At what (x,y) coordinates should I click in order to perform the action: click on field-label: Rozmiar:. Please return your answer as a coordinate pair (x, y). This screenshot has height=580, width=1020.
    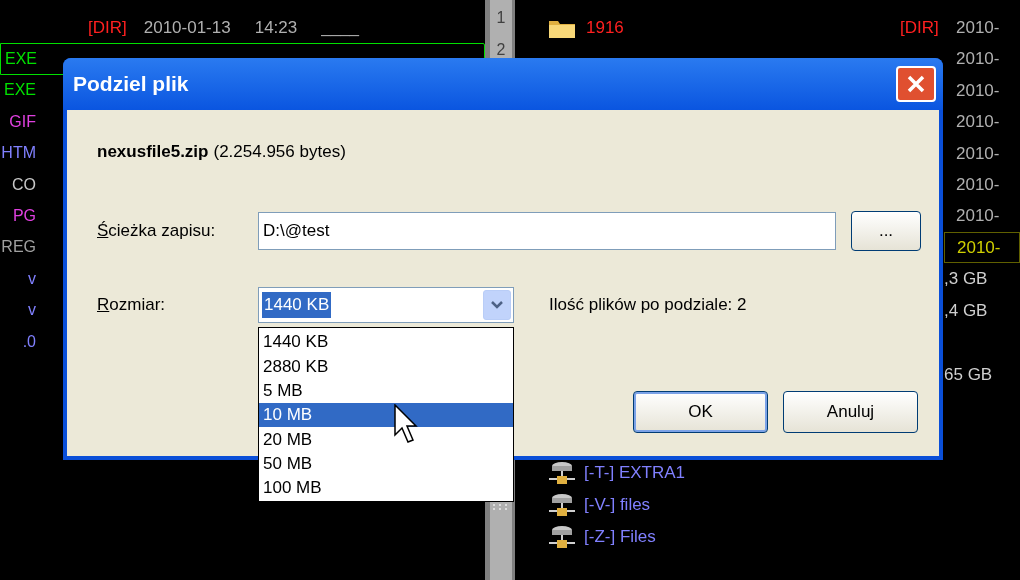
    Looking at the image, I should click on (131, 305).